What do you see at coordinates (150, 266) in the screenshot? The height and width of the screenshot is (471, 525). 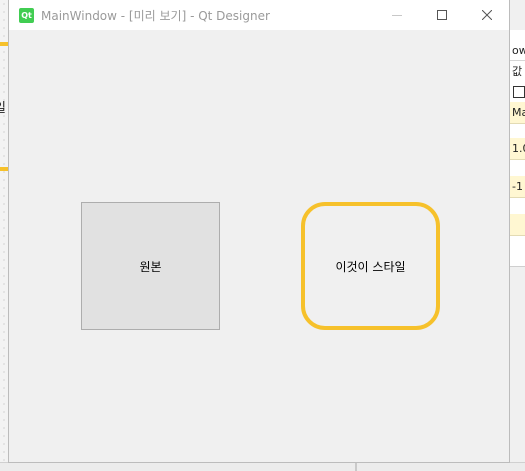 I see `original-button: 원본` at bounding box center [150, 266].